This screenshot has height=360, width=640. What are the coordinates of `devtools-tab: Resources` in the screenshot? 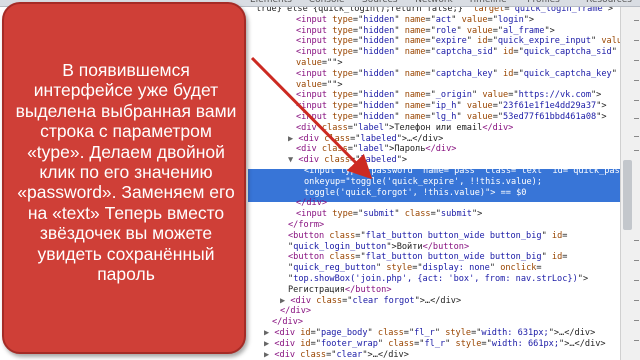 It's located at (609, 2).